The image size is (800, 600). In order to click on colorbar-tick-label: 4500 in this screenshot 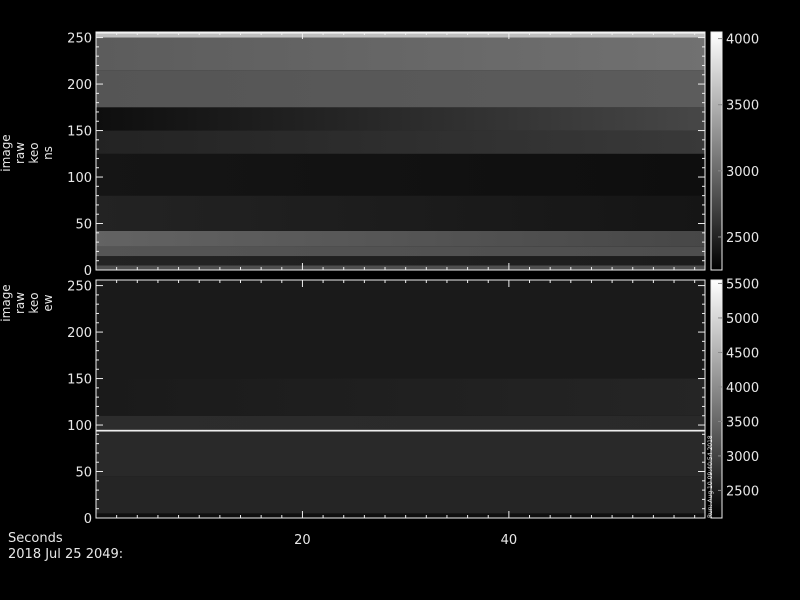, I will do `click(742, 353)`.